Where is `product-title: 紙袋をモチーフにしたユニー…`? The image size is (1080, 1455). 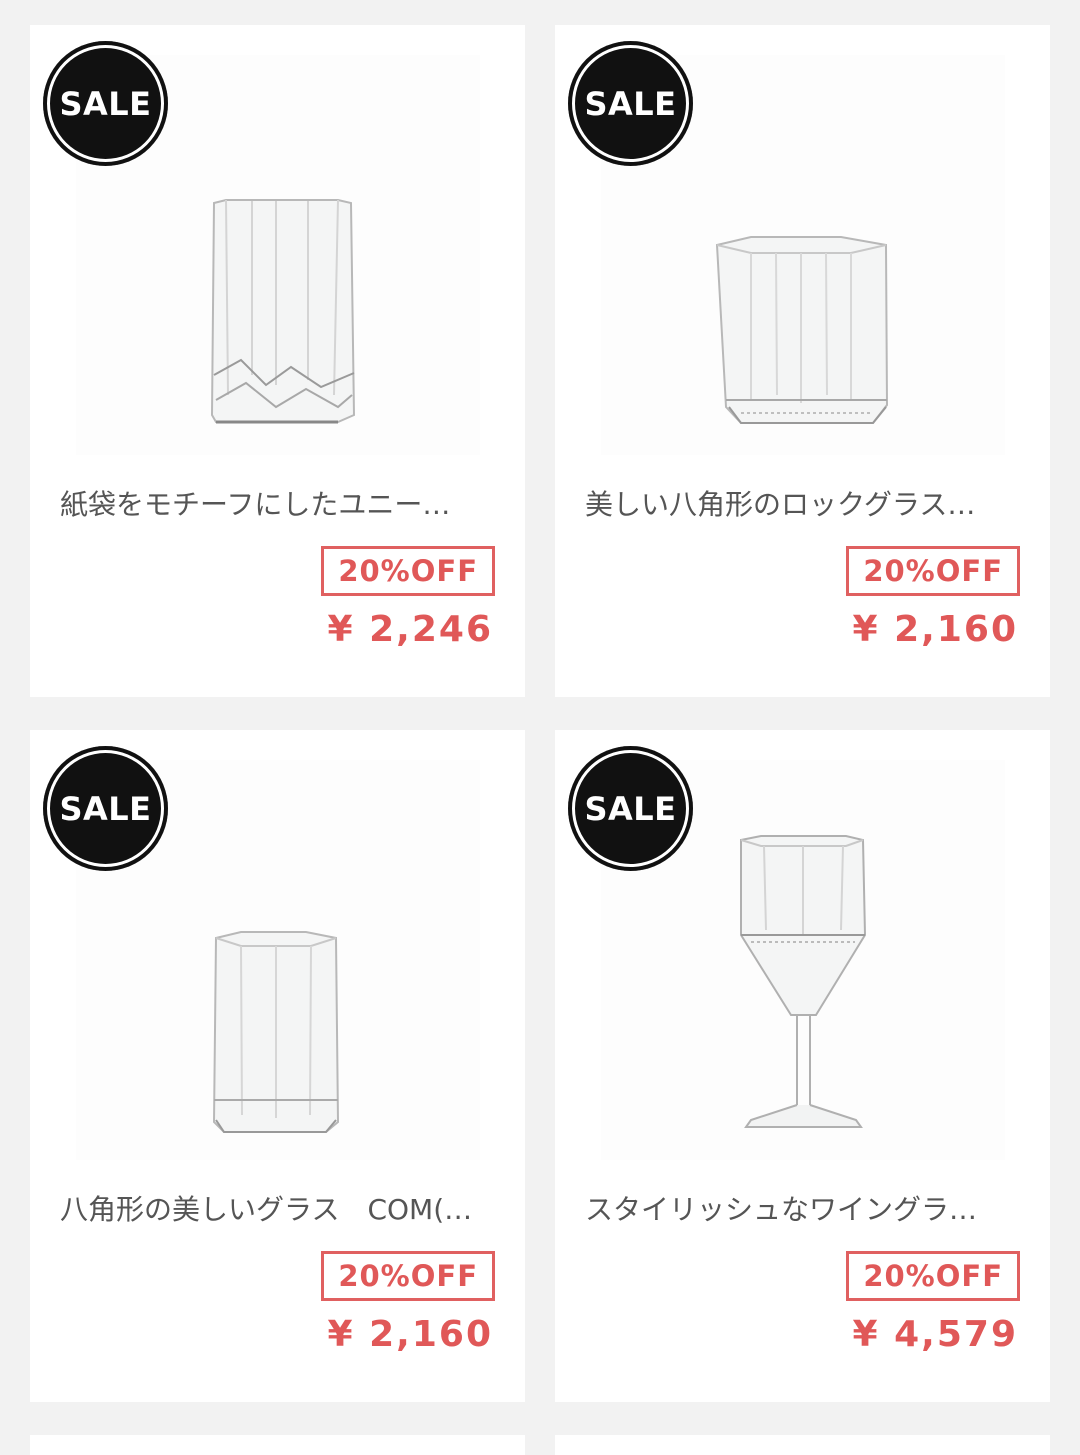 product-title: 紙袋をモチーフにしたユニー… is located at coordinates (270, 503).